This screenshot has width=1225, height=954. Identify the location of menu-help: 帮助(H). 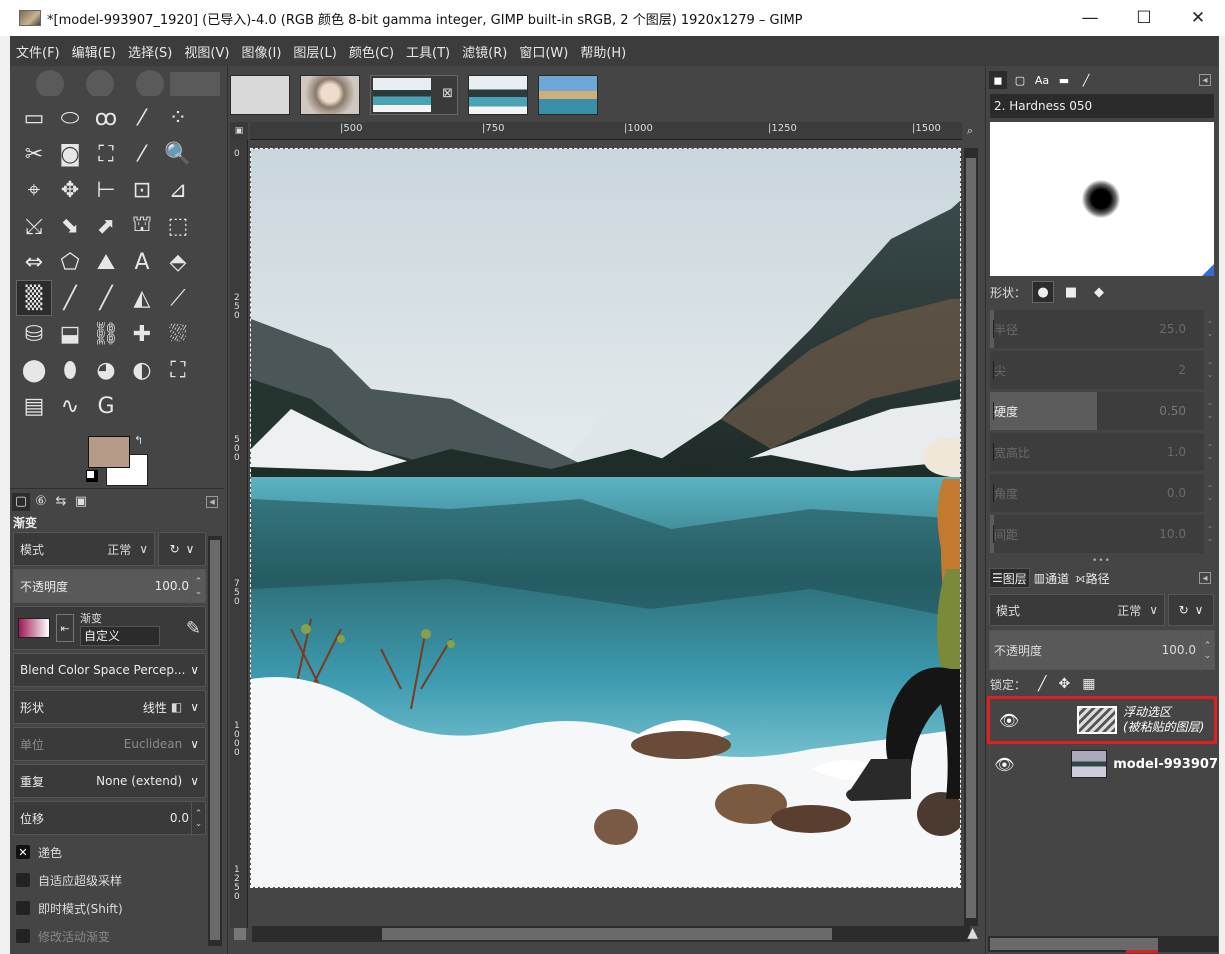
(603, 51).